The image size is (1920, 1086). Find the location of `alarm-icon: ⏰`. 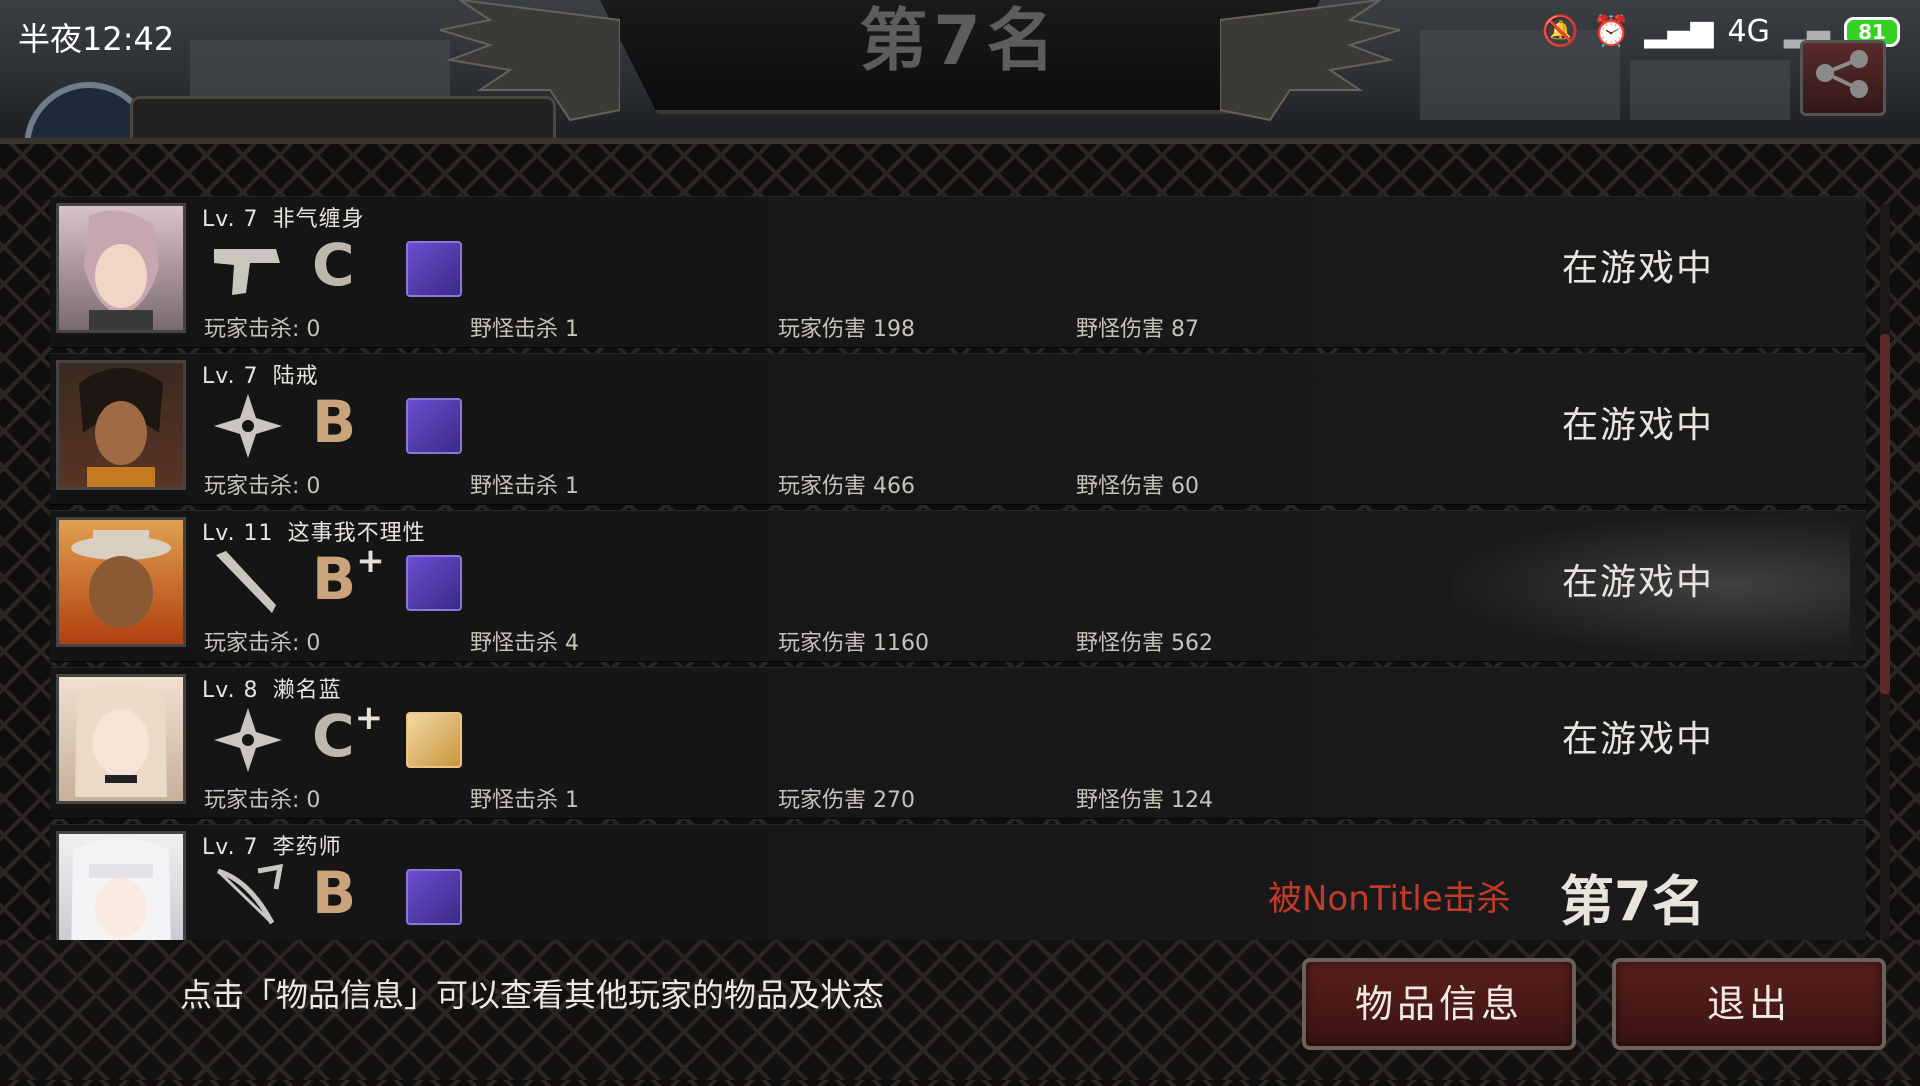

alarm-icon: ⏰ is located at coordinates (1611, 31).